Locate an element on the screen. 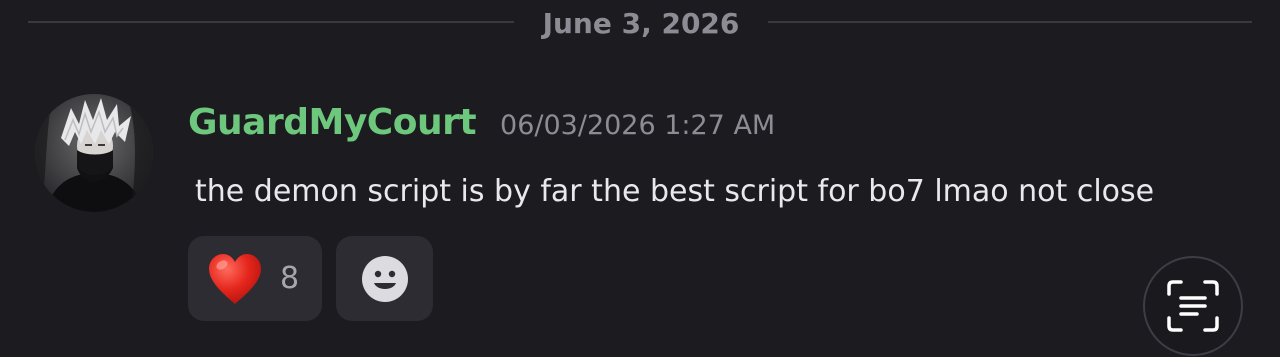 The image size is (1280, 357). date-divider: June 3, 2026 is located at coordinates (640, 22).